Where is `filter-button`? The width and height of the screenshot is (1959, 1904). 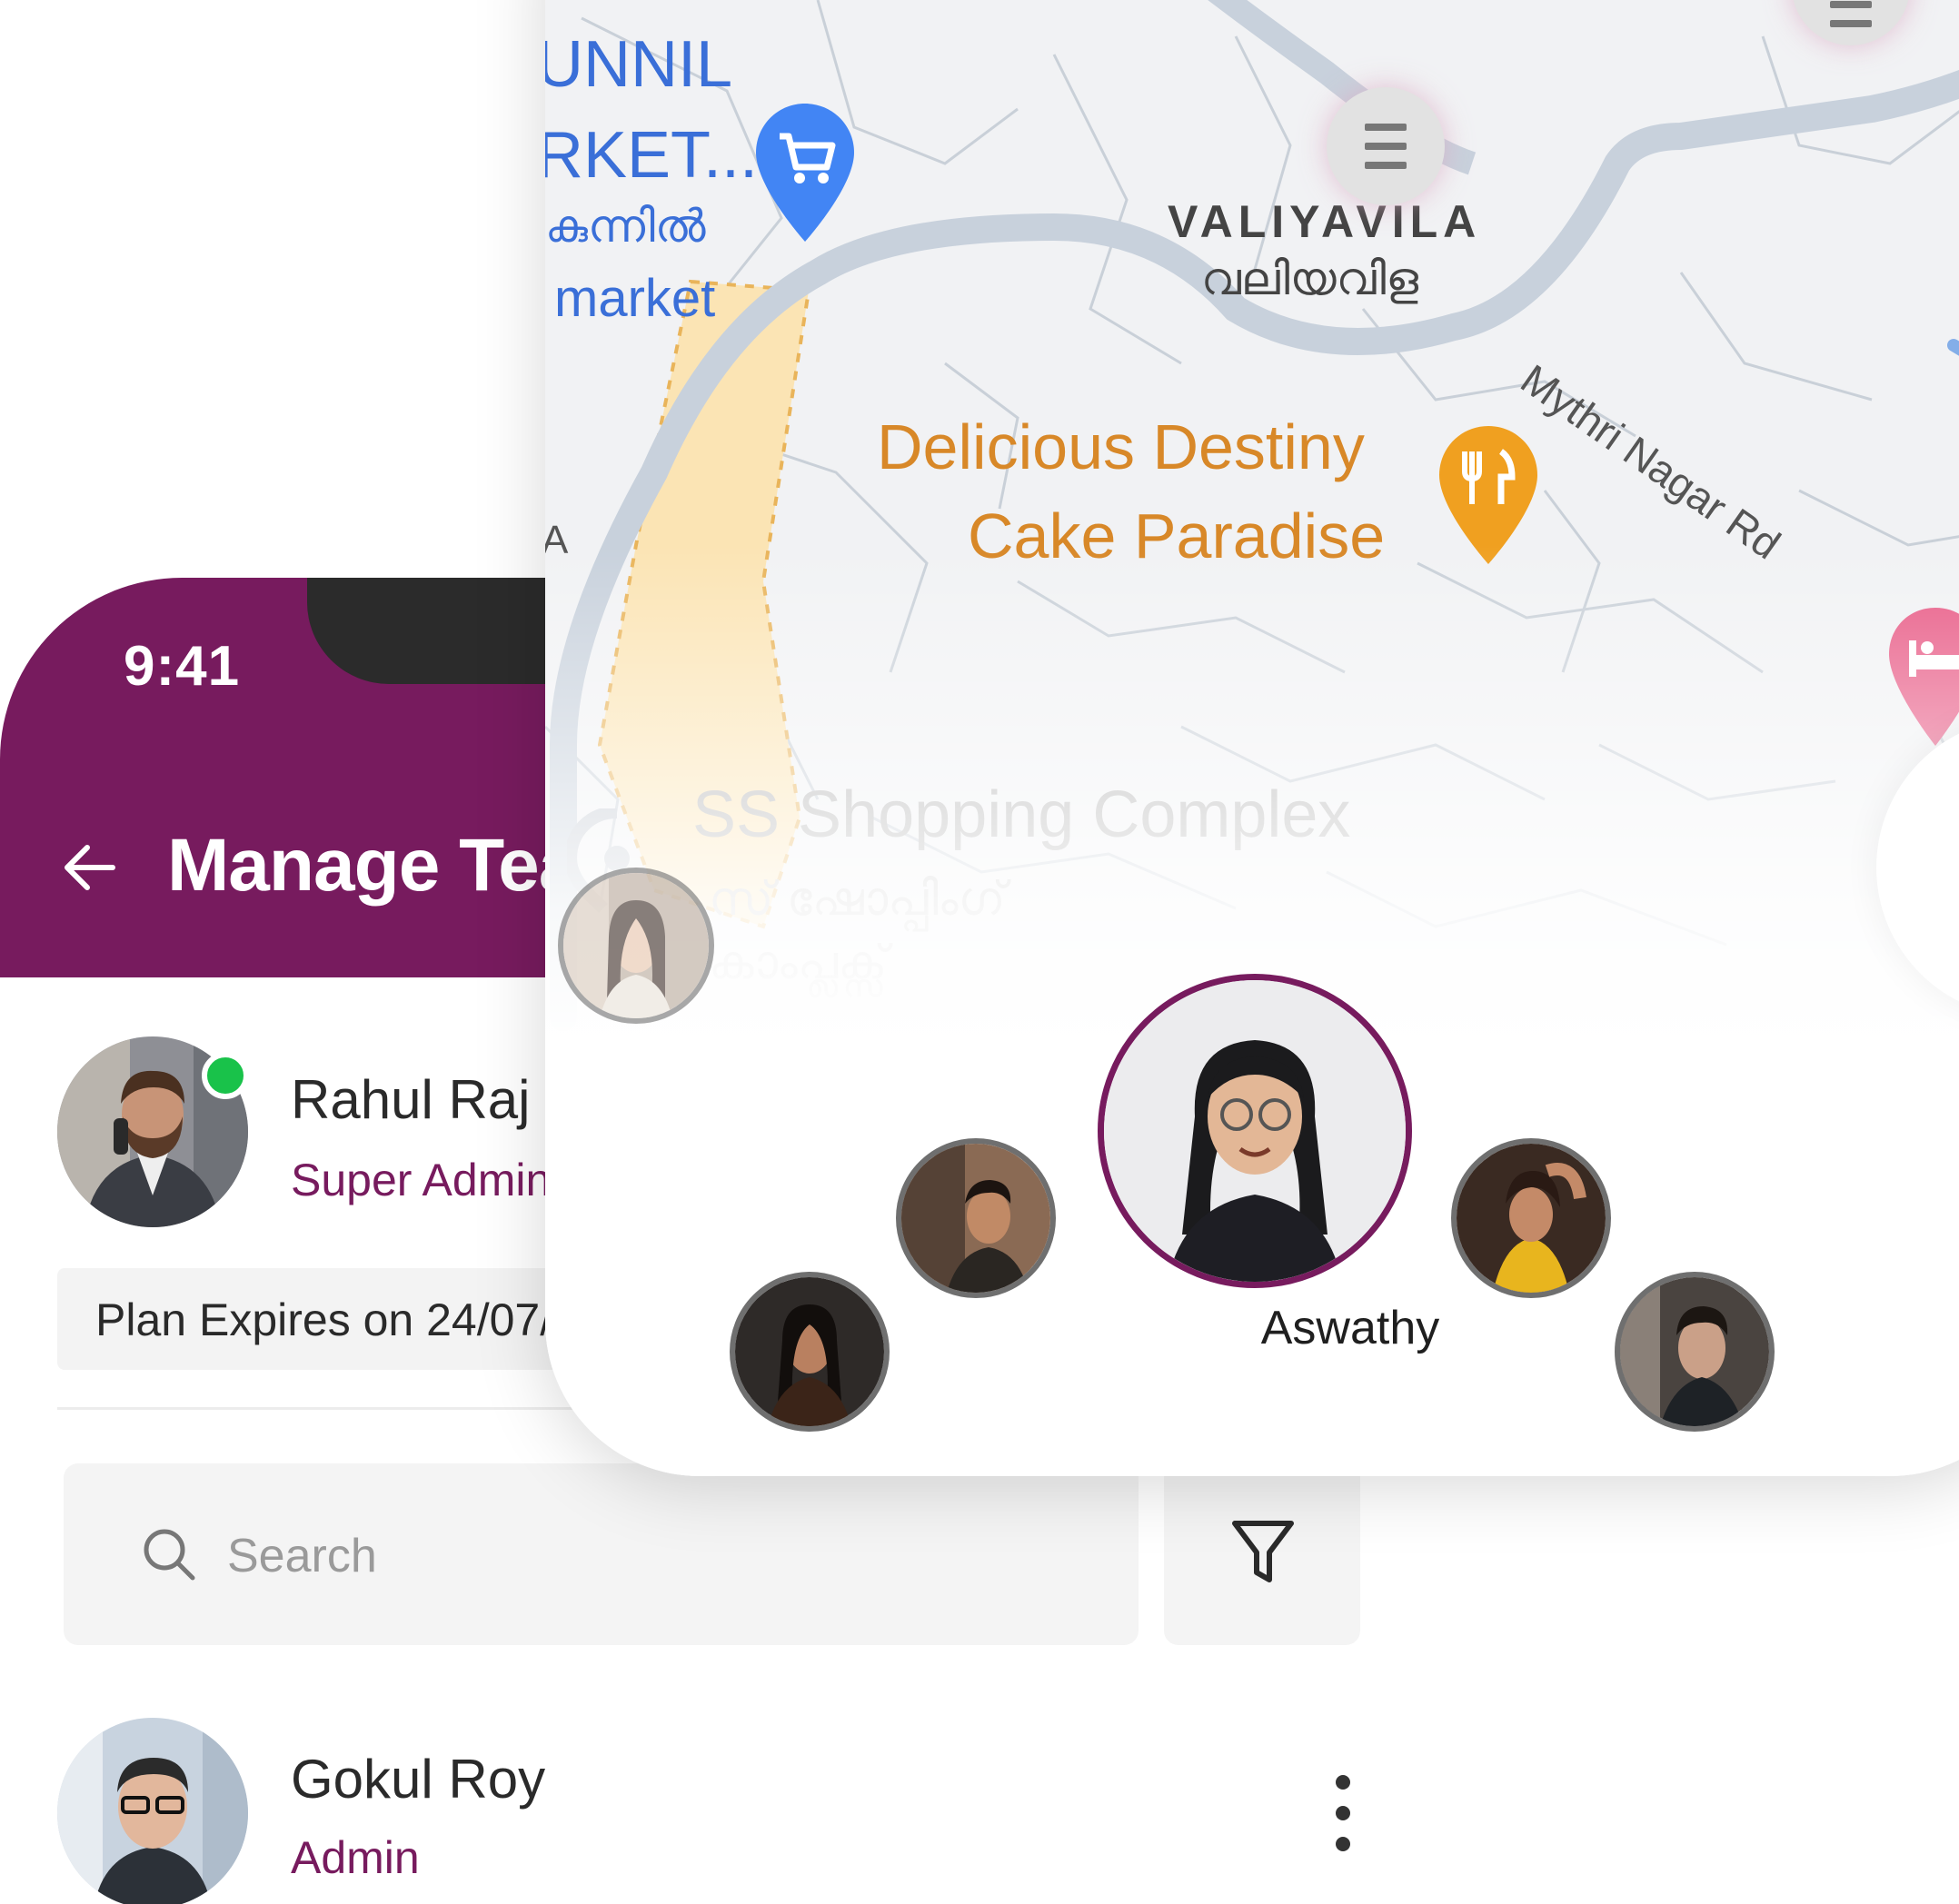 filter-button is located at coordinates (1262, 1554).